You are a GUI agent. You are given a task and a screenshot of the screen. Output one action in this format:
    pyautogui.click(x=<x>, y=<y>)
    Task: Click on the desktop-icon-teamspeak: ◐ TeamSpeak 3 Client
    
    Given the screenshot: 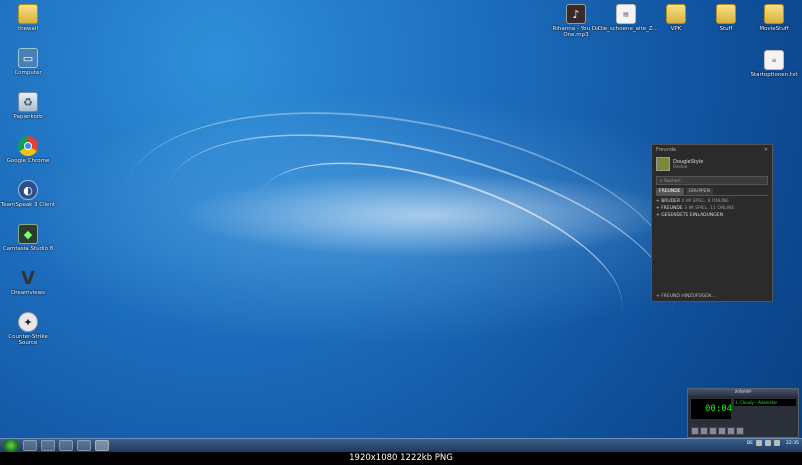 What is the action you would take?
    pyautogui.click(x=28, y=194)
    